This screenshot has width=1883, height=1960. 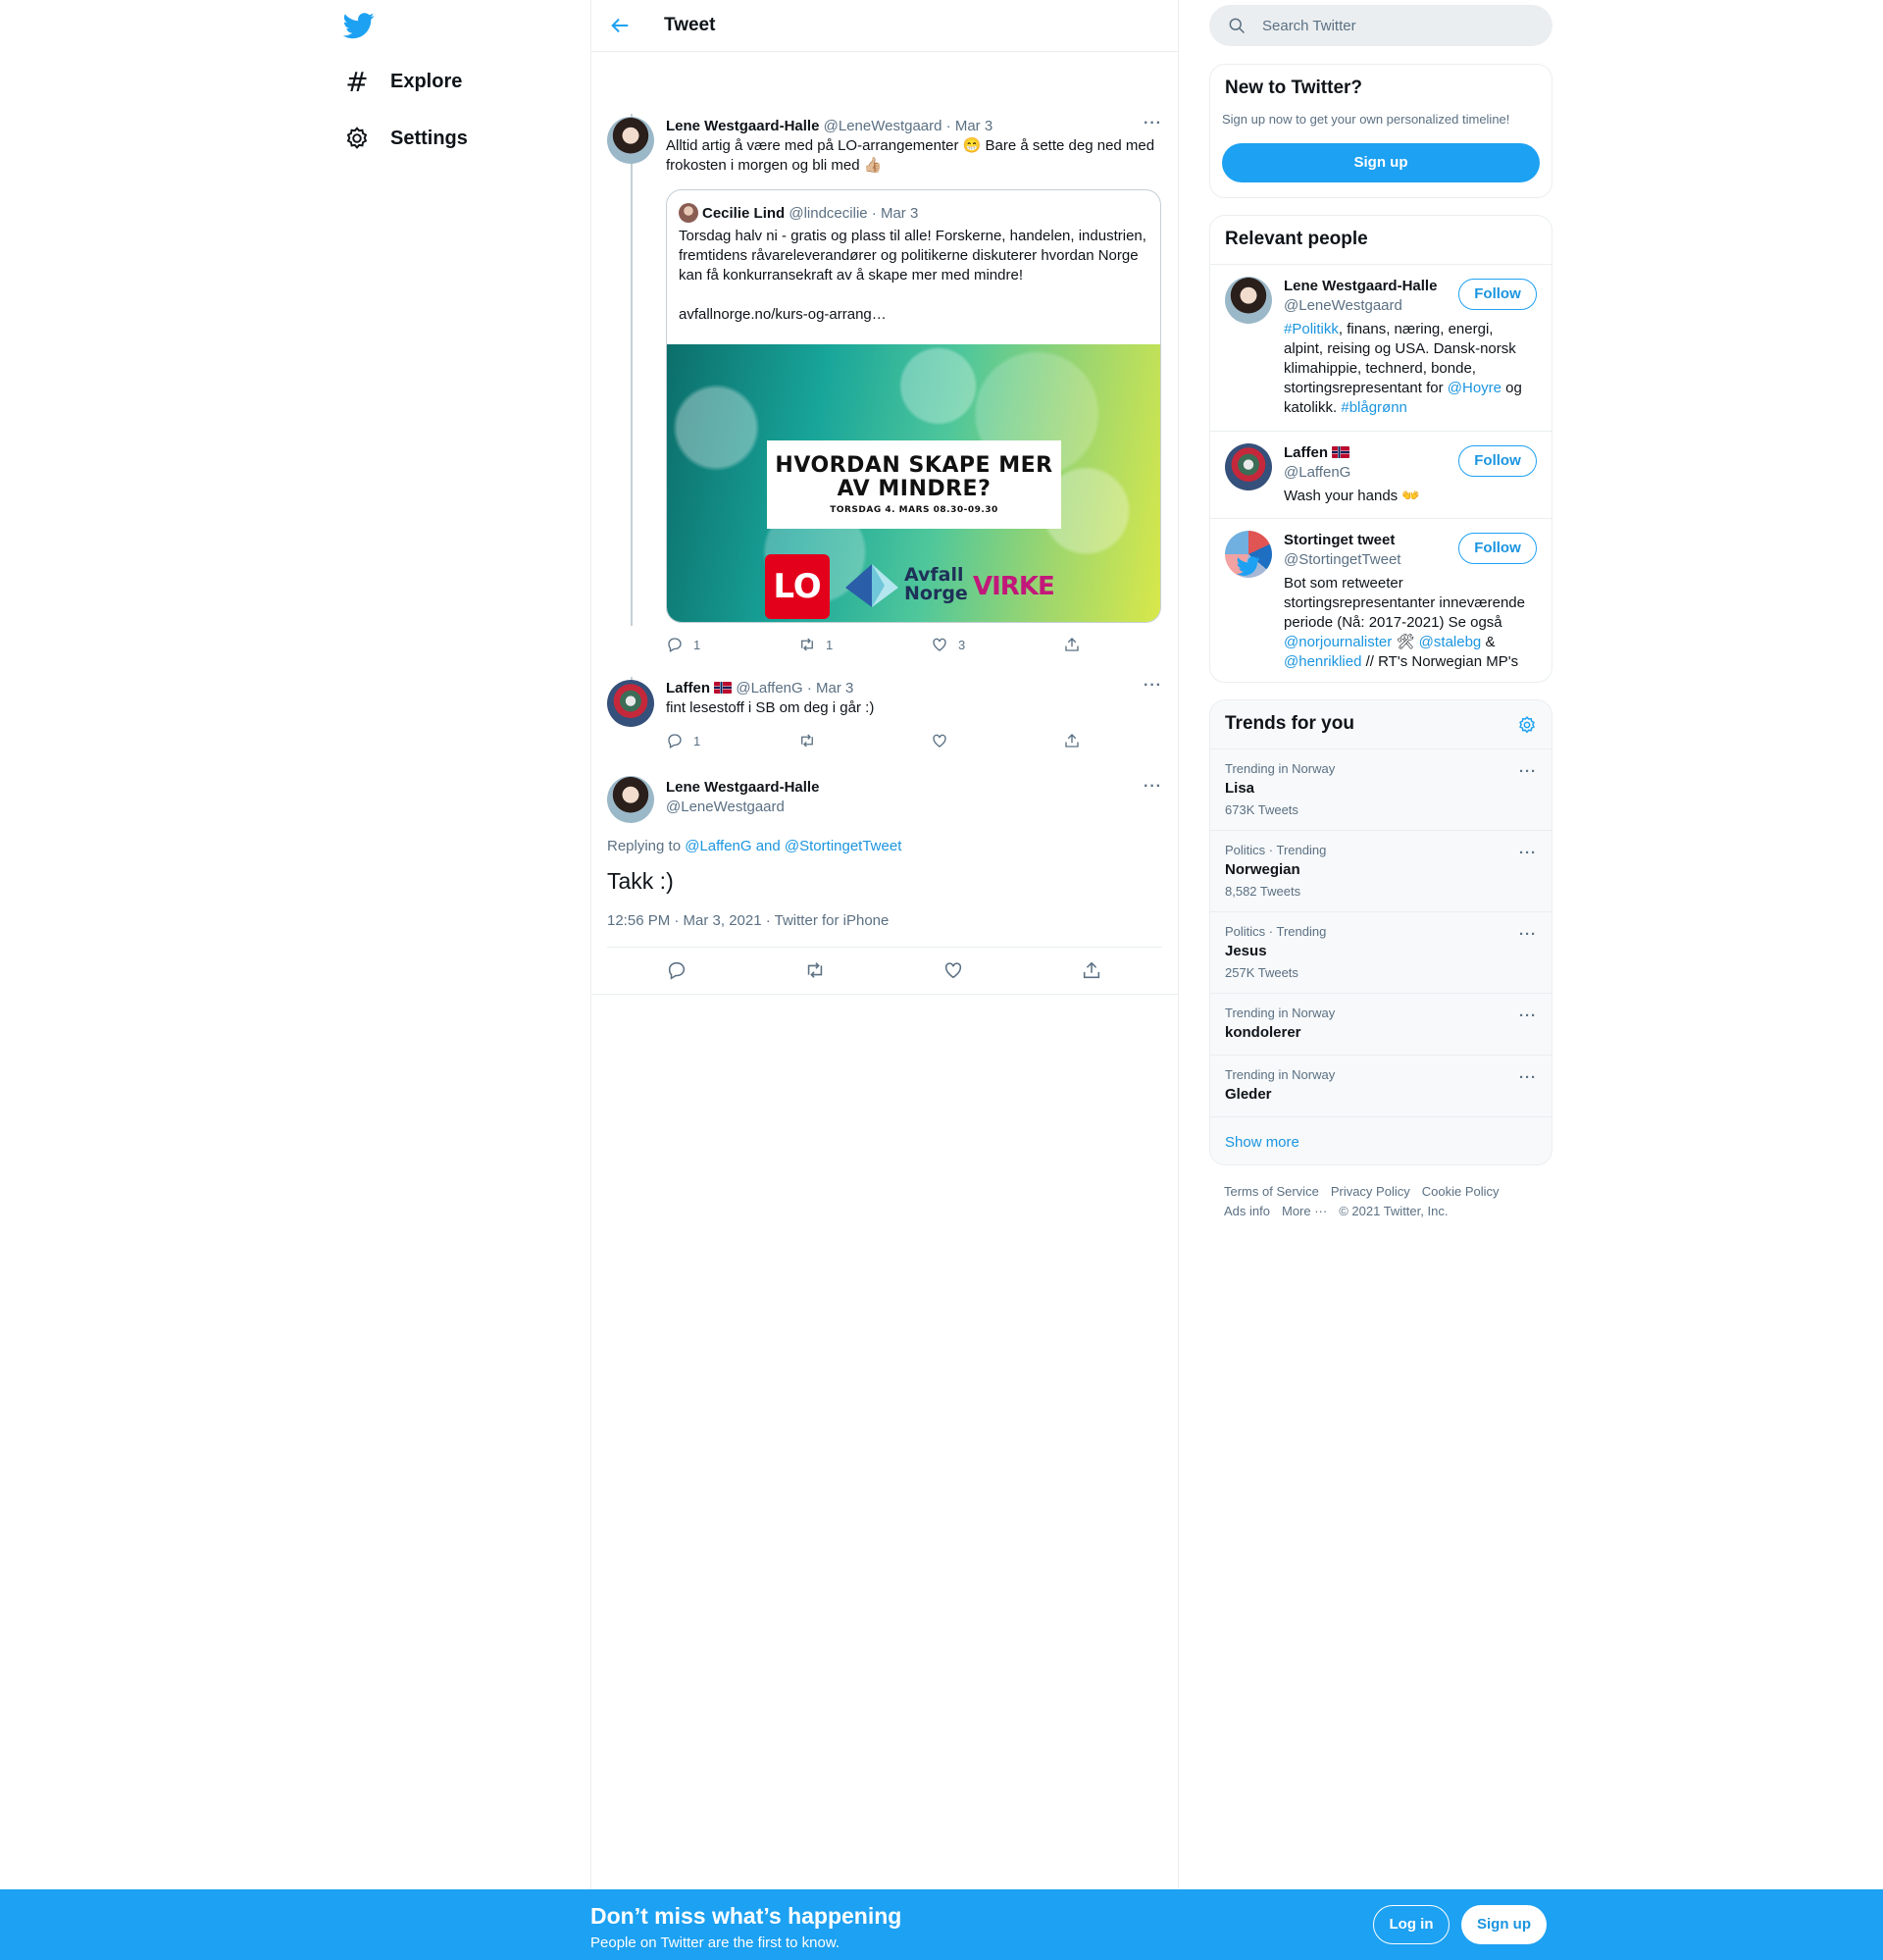 What do you see at coordinates (1248, 1094) in the screenshot?
I see `trend-name: Gleder` at bounding box center [1248, 1094].